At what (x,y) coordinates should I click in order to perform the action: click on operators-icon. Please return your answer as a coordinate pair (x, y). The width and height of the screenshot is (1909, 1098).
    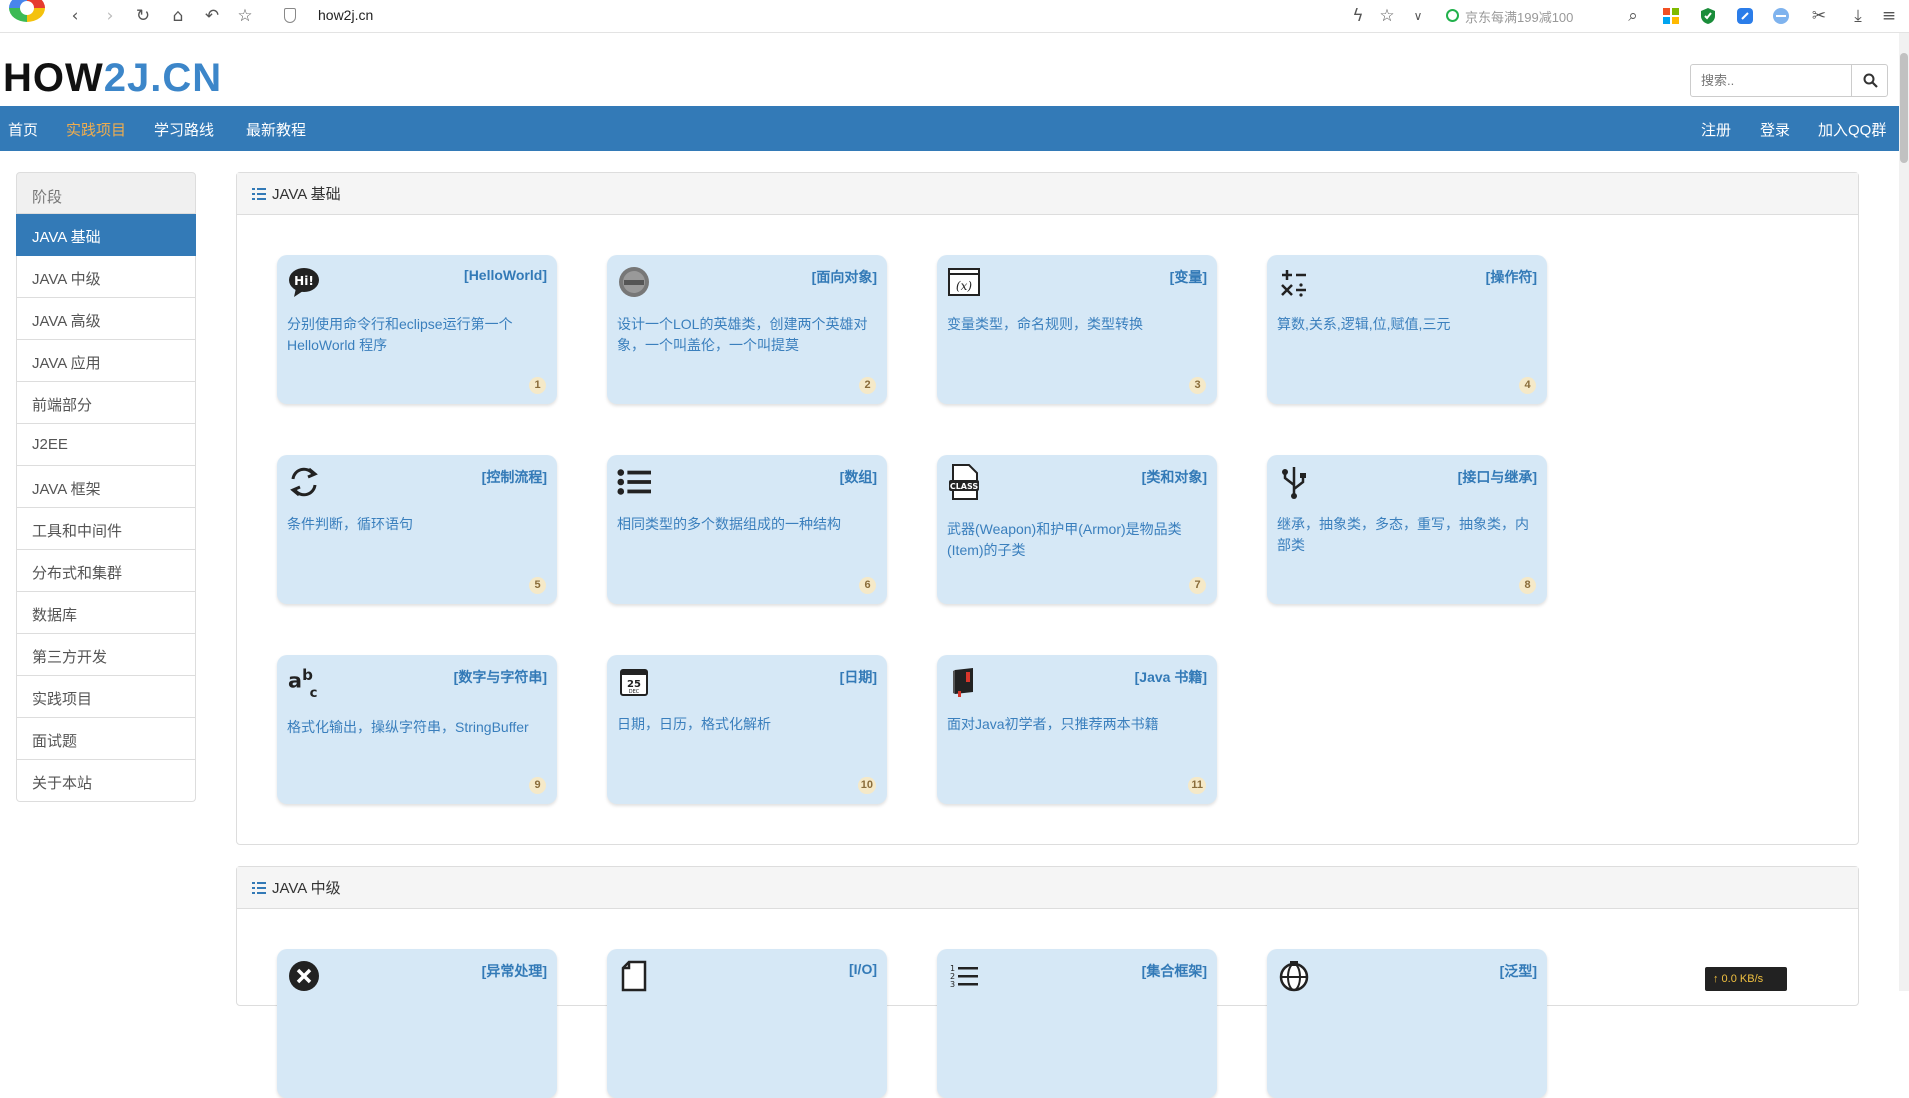
    Looking at the image, I should click on (1294, 282).